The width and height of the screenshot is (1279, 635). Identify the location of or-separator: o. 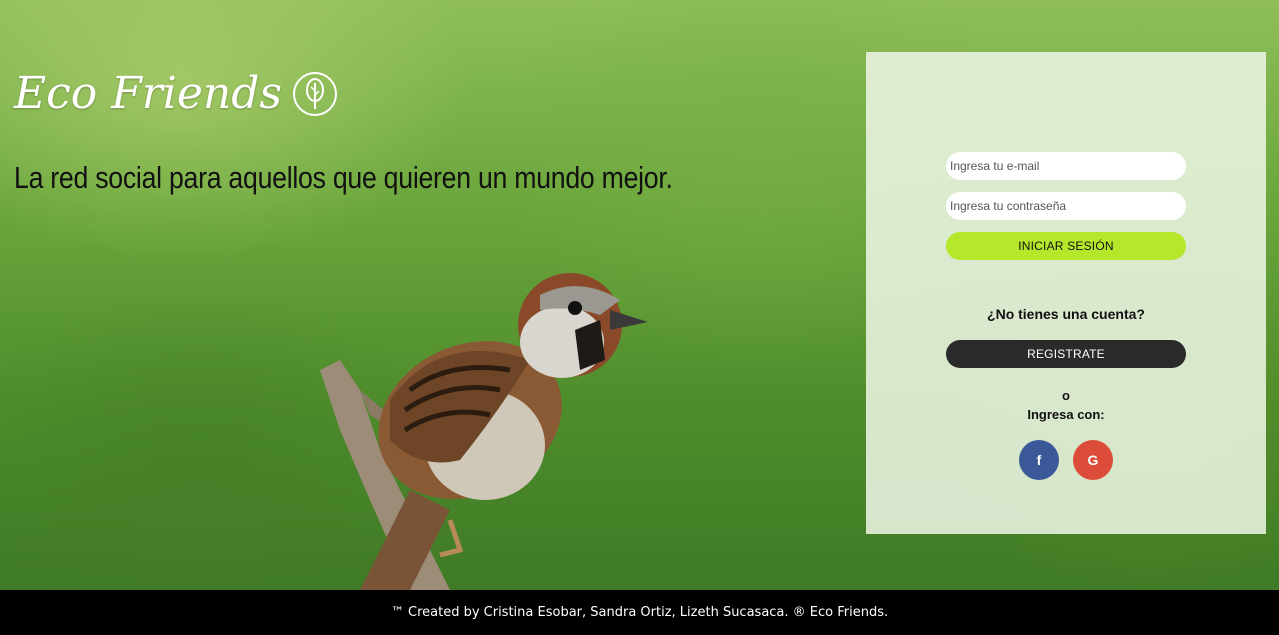
(1066, 395).